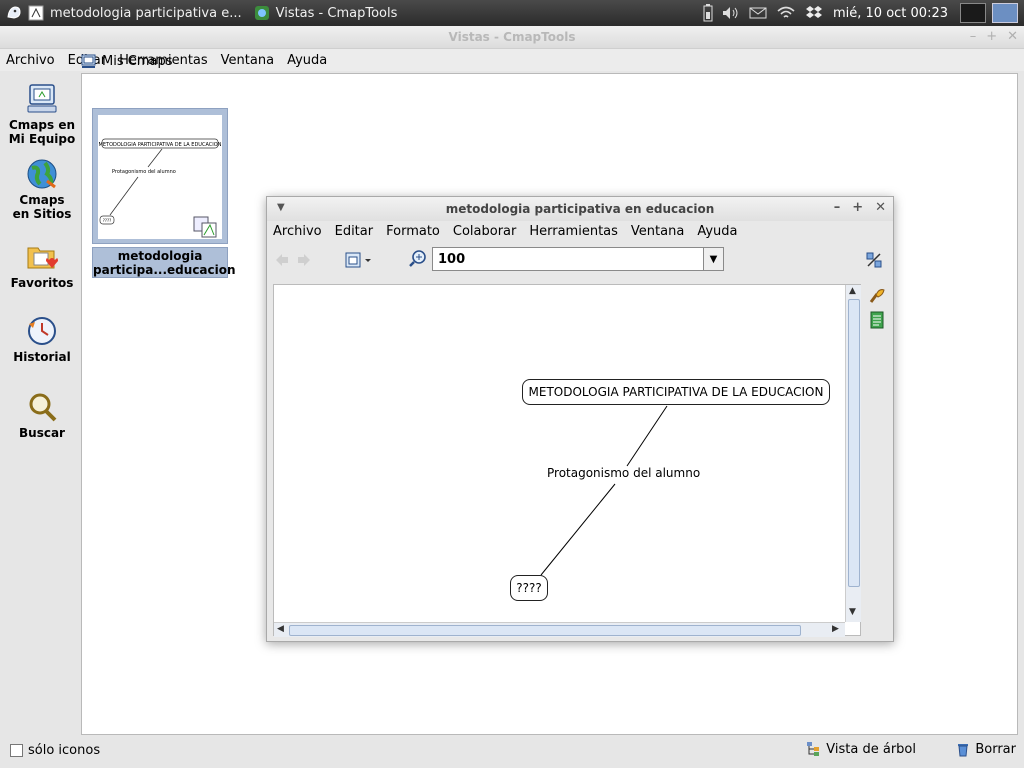 The image size is (1024, 768). I want to click on scroll-down-icon: ▼, so click(852, 612).